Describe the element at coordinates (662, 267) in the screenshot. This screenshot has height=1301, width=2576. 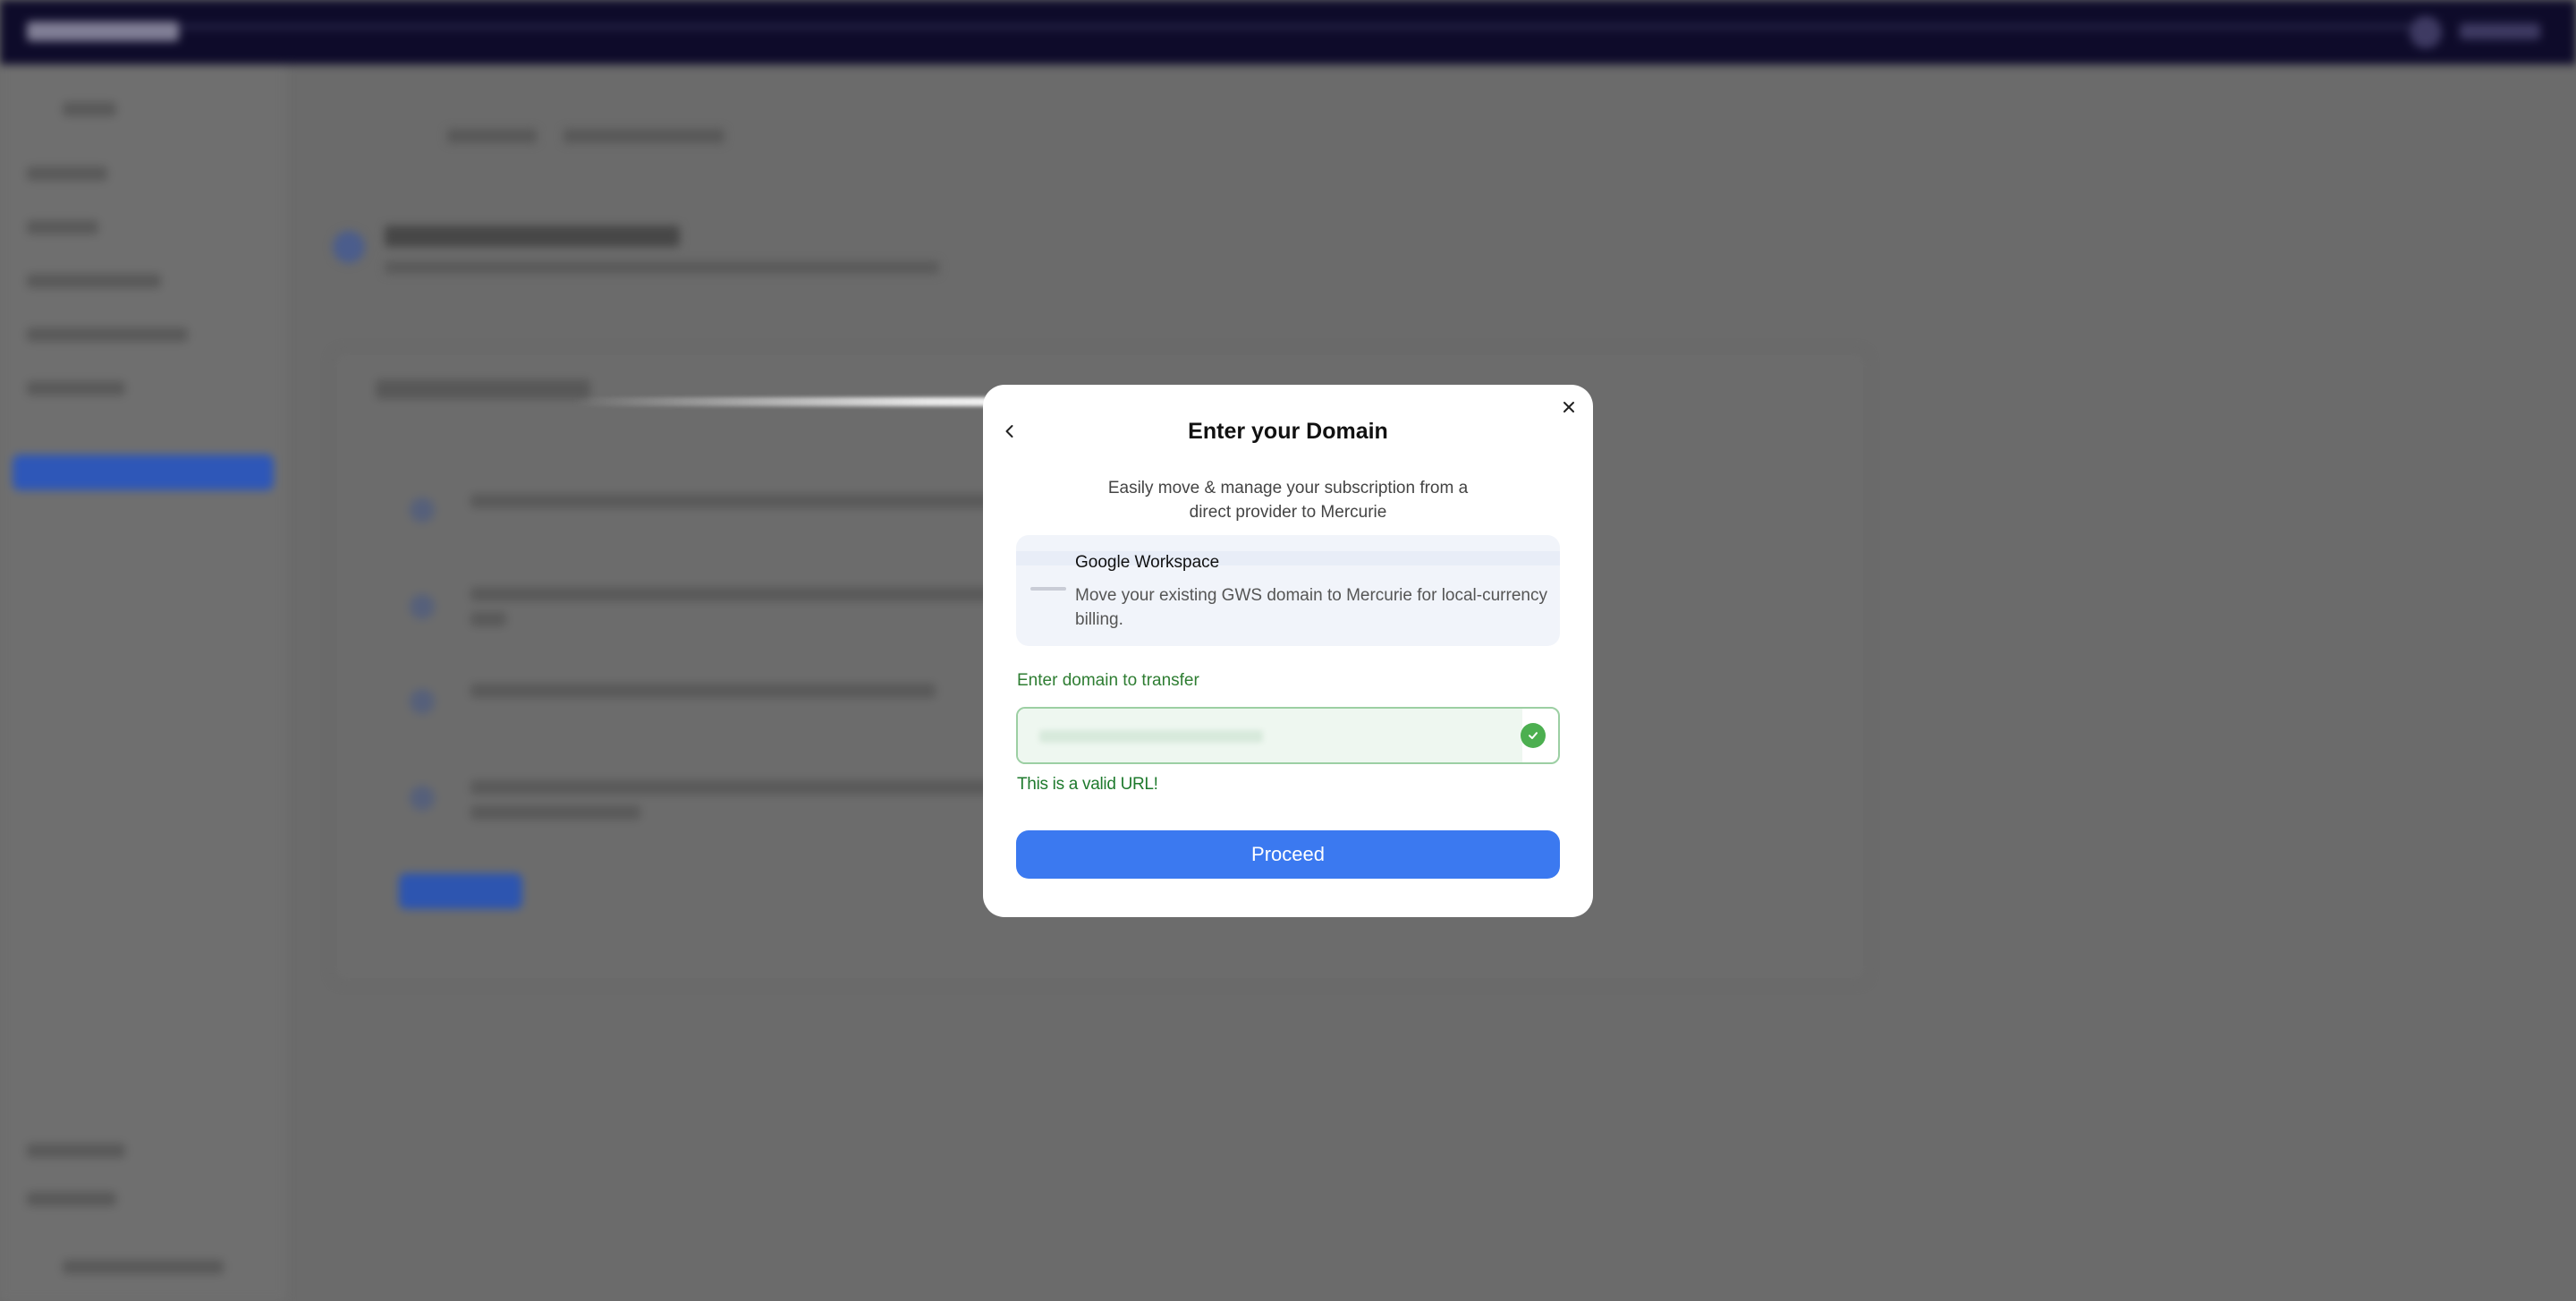
I see `page-subtitle` at that location.